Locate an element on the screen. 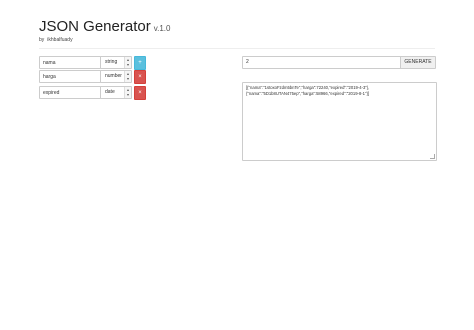 The height and width of the screenshot is (330, 474). generate-button: GENERATE is located at coordinates (418, 62).